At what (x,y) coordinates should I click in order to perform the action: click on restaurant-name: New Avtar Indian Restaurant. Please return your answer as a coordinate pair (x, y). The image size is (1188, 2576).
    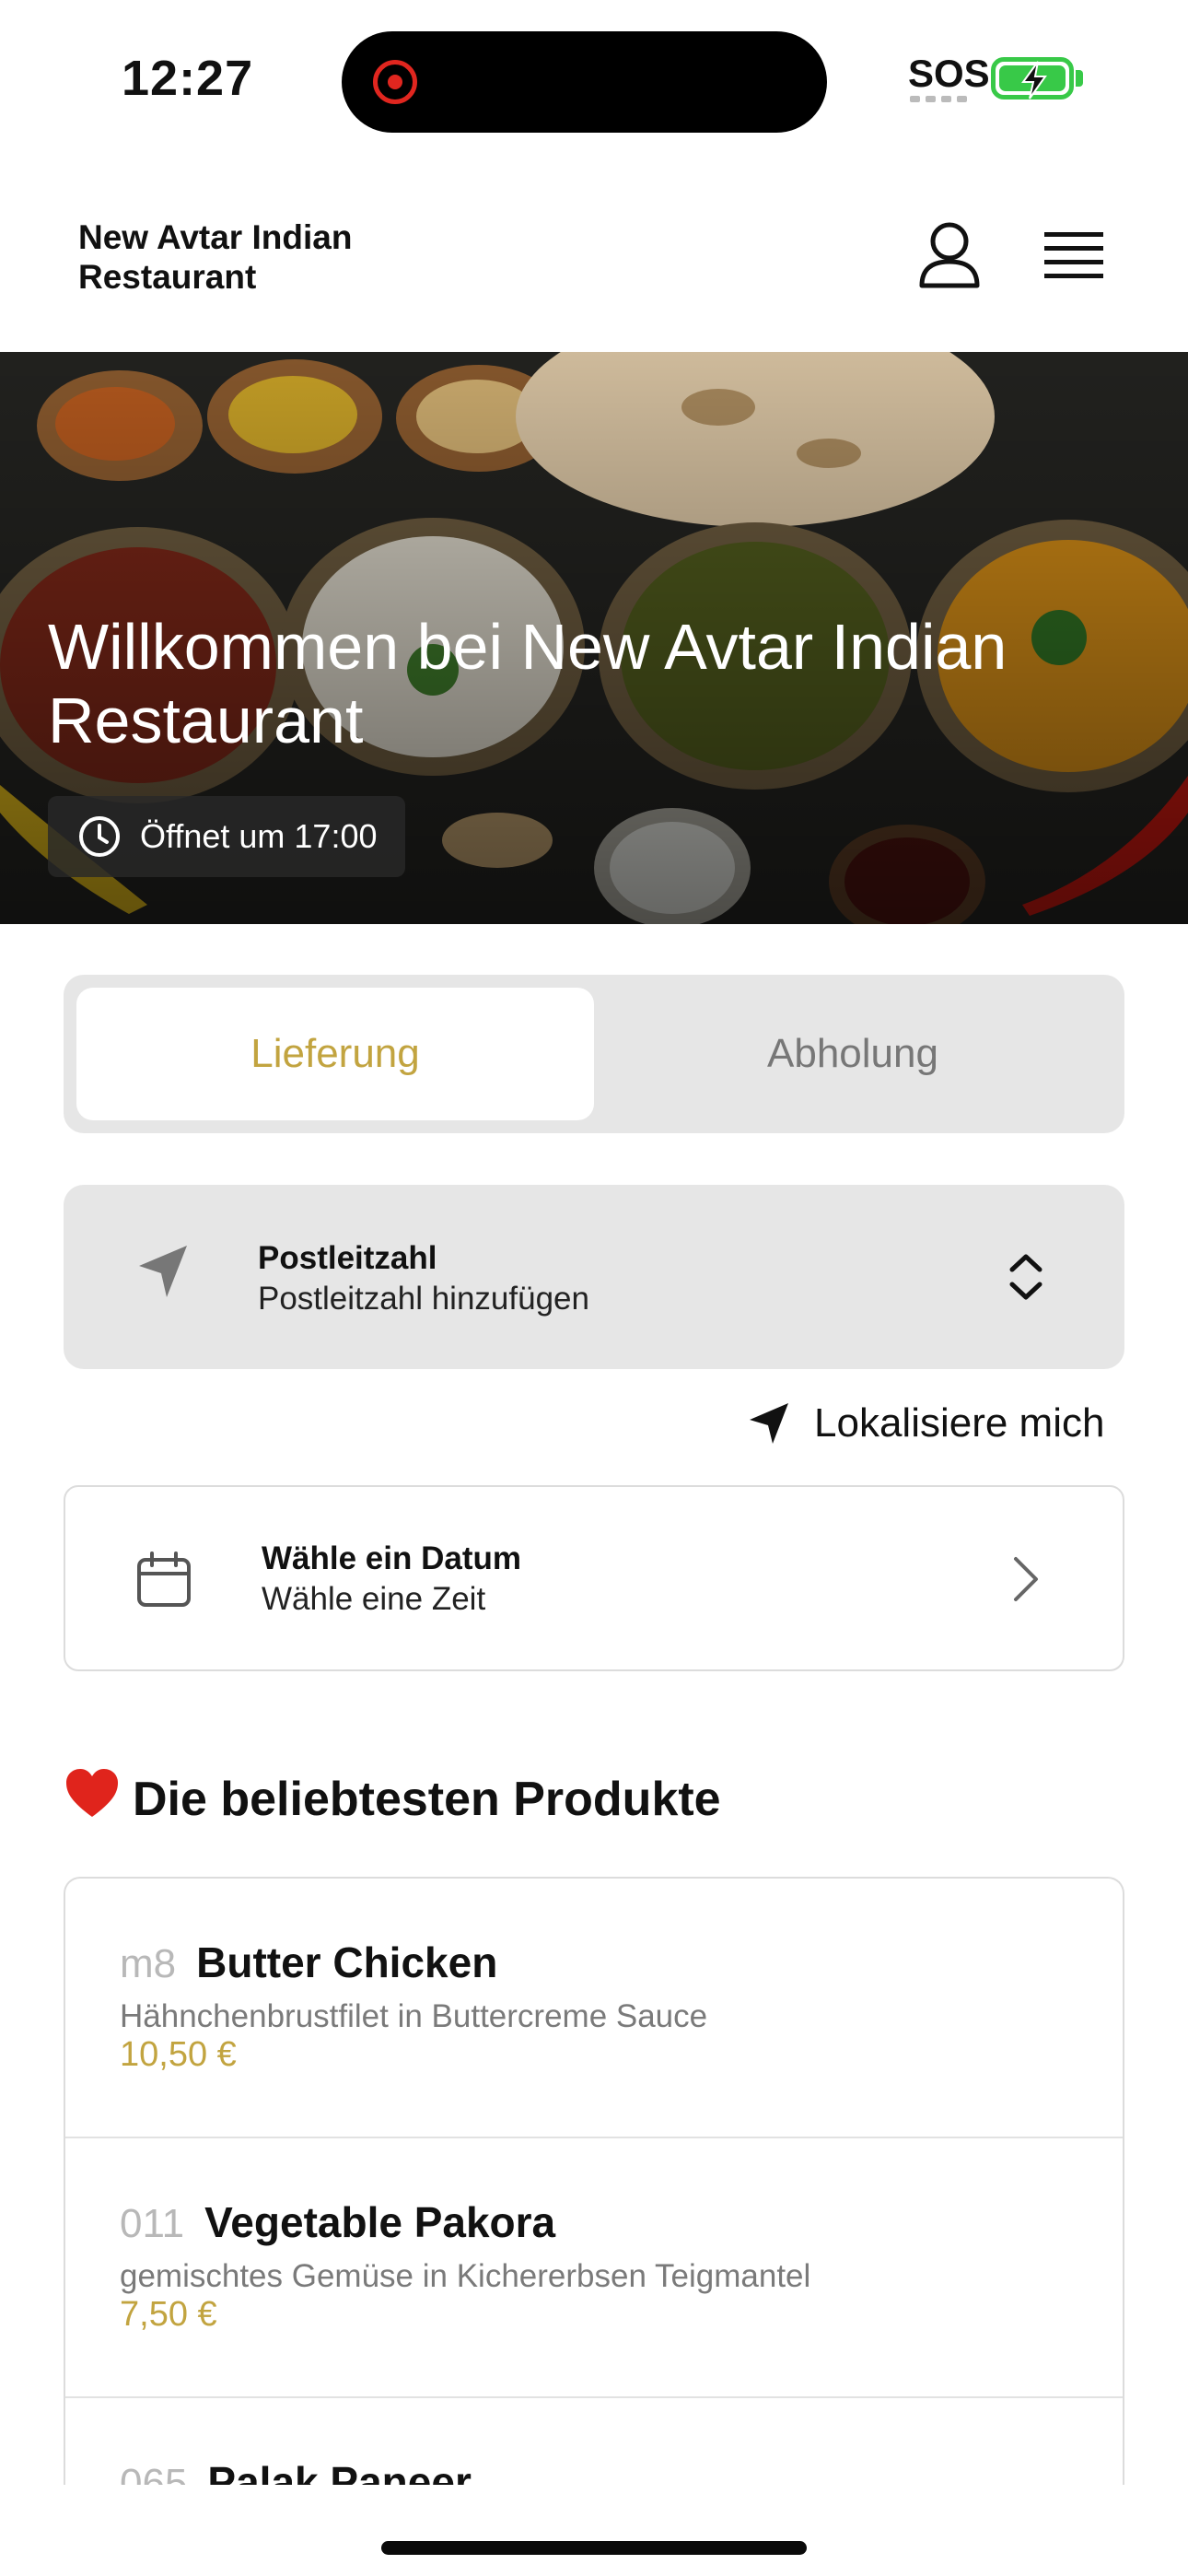
    Looking at the image, I should click on (244, 257).